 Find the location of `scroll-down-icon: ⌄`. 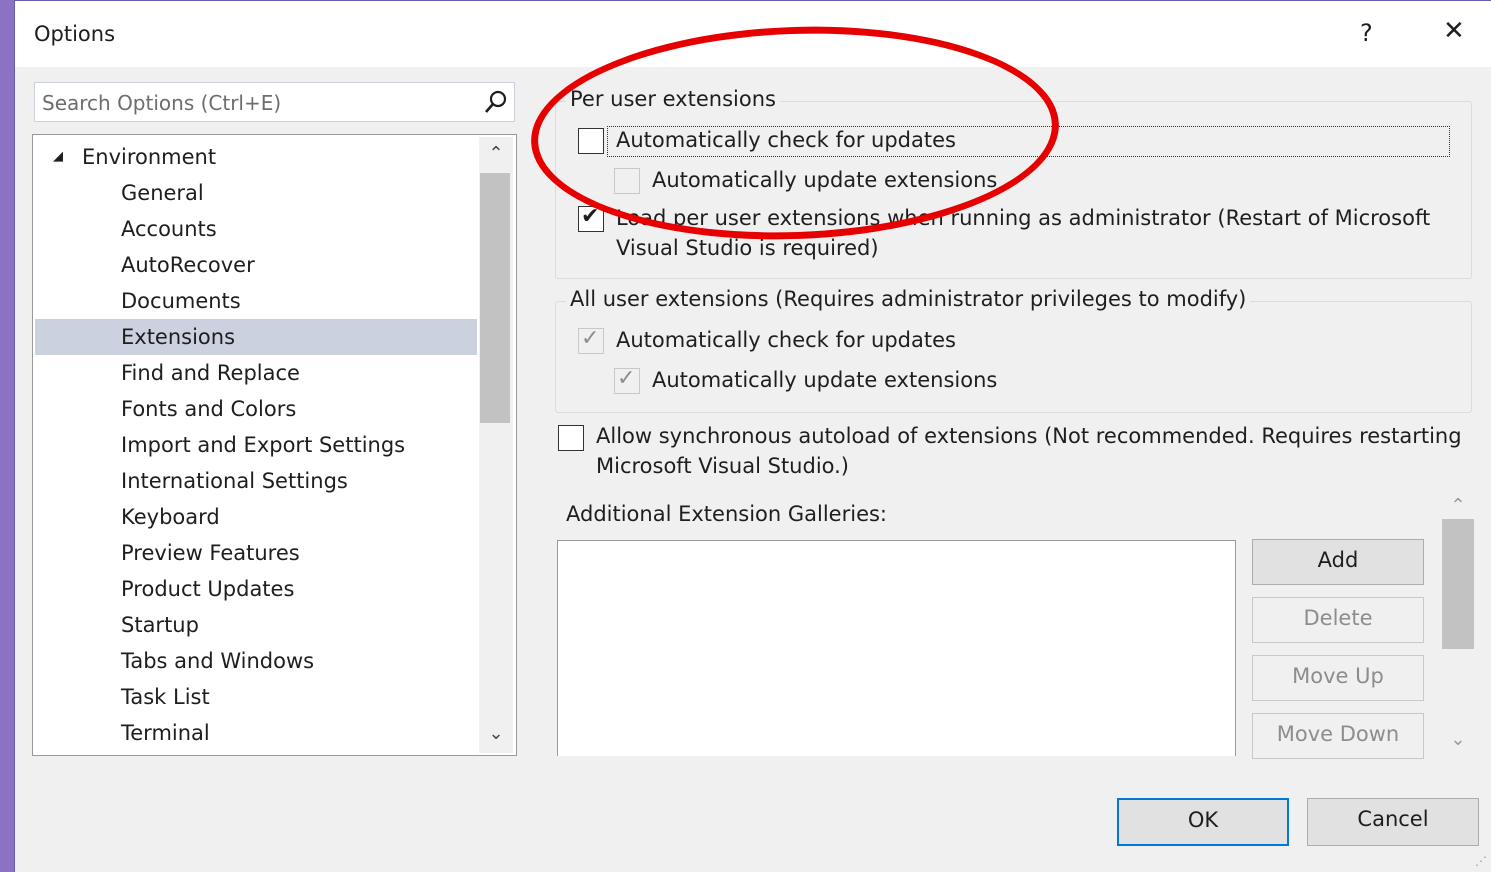

scroll-down-icon: ⌄ is located at coordinates (496, 733).